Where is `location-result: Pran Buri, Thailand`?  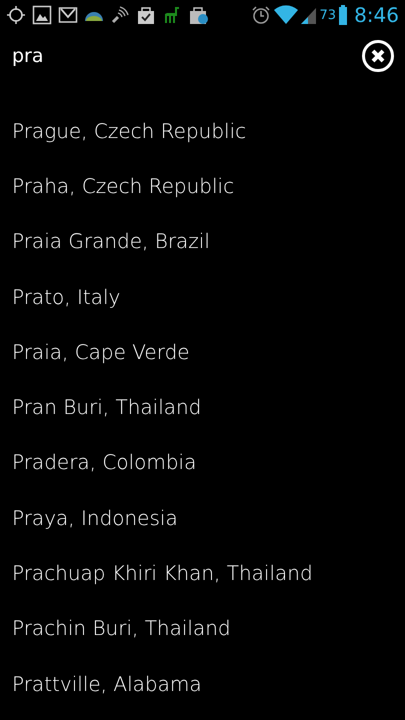
location-result: Pran Buri, Thailand is located at coordinates (202, 407).